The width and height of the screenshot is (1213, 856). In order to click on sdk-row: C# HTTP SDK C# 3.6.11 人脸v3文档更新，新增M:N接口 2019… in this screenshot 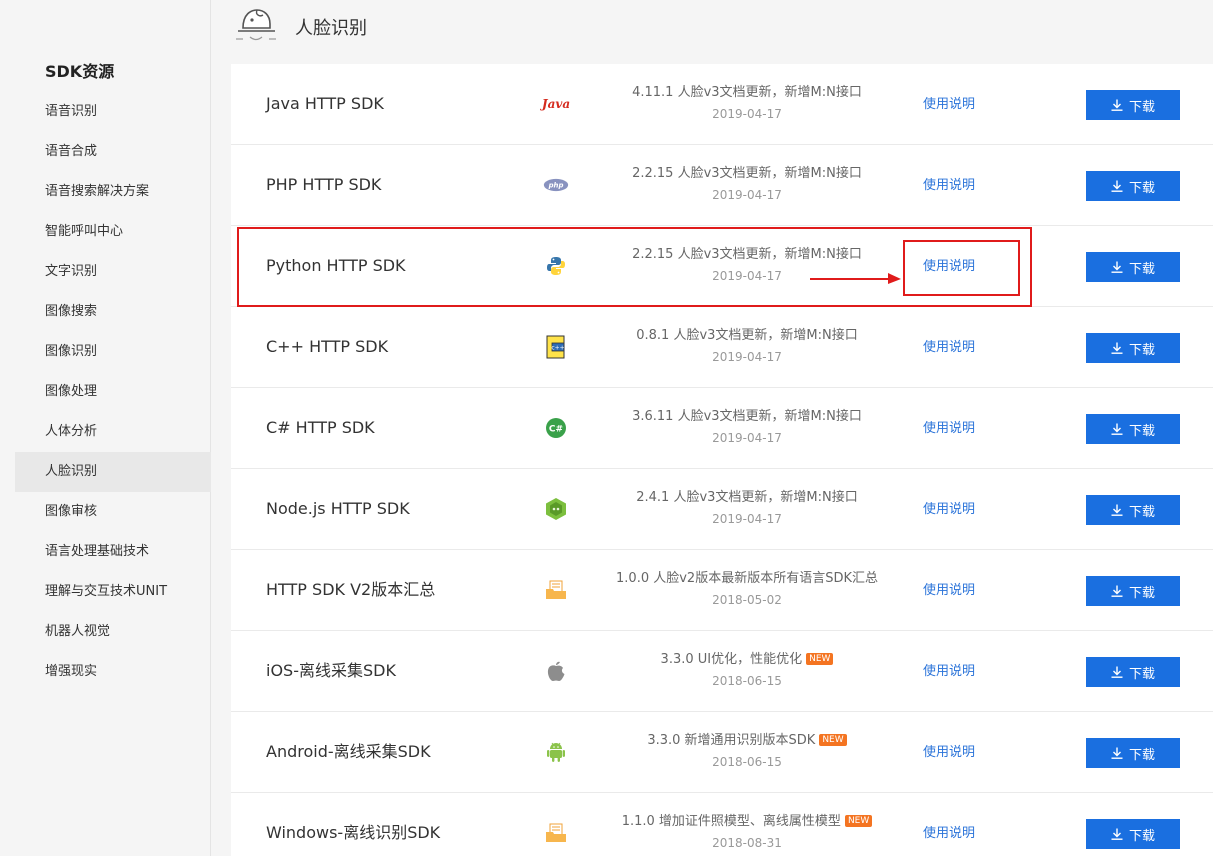, I will do `click(722, 428)`.